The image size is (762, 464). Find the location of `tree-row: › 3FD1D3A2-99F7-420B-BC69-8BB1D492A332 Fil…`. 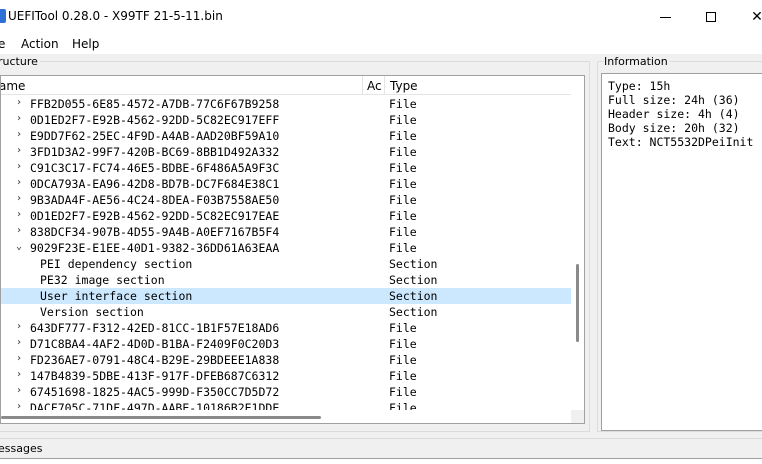

tree-row: › 3FD1D3A2-99F7-420B-BC69-8BB1D492A332 Fil… is located at coordinates (286, 152).